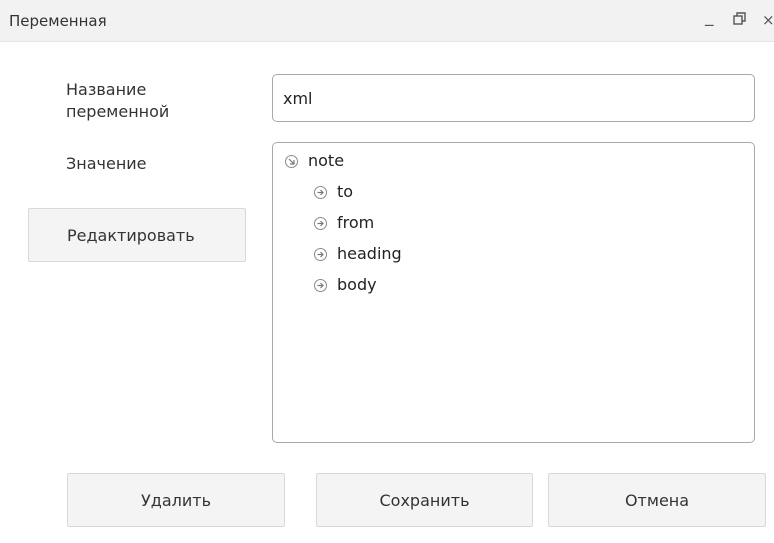 This screenshot has height=543, width=774. Describe the element at coordinates (657, 500) in the screenshot. I see `cancel-button: Отмена` at that location.